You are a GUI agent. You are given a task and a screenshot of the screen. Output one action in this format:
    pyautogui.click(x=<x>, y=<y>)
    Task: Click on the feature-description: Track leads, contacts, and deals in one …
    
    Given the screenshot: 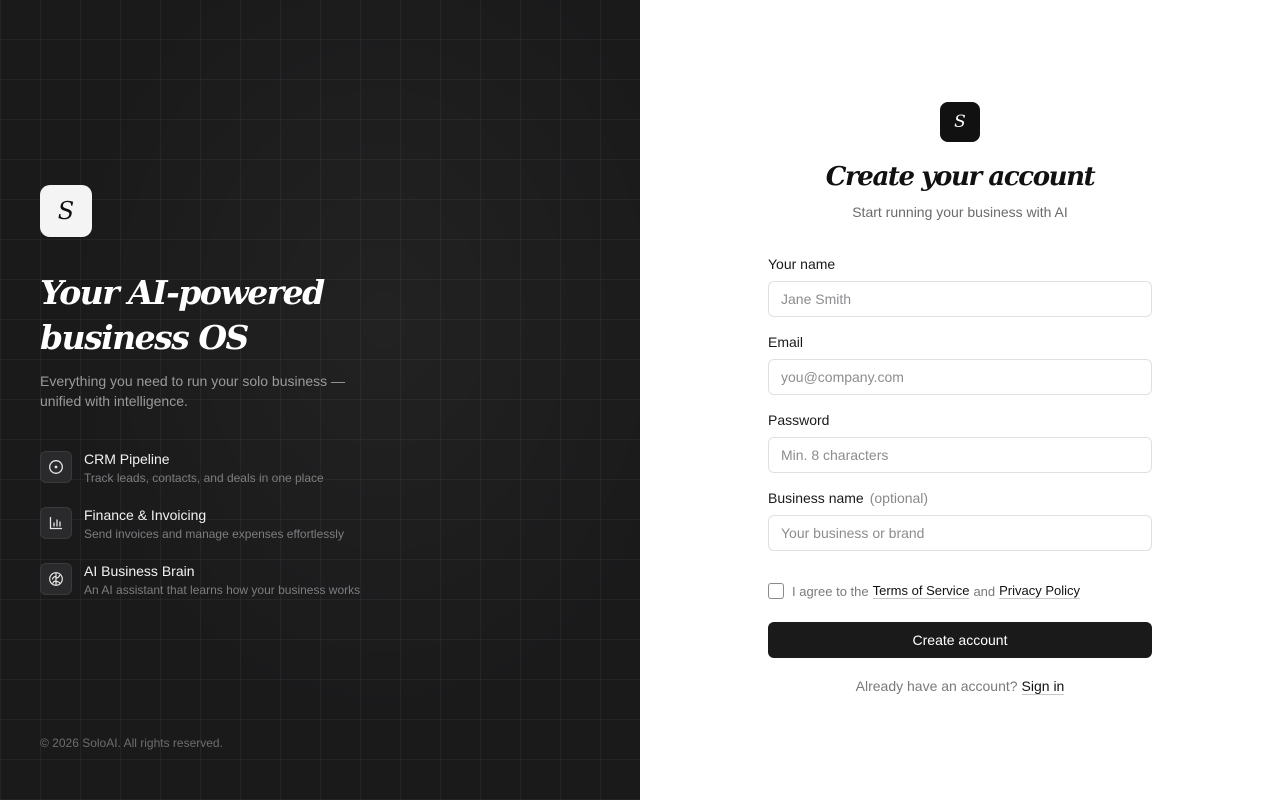 What is the action you would take?
    pyautogui.click(x=204, y=478)
    